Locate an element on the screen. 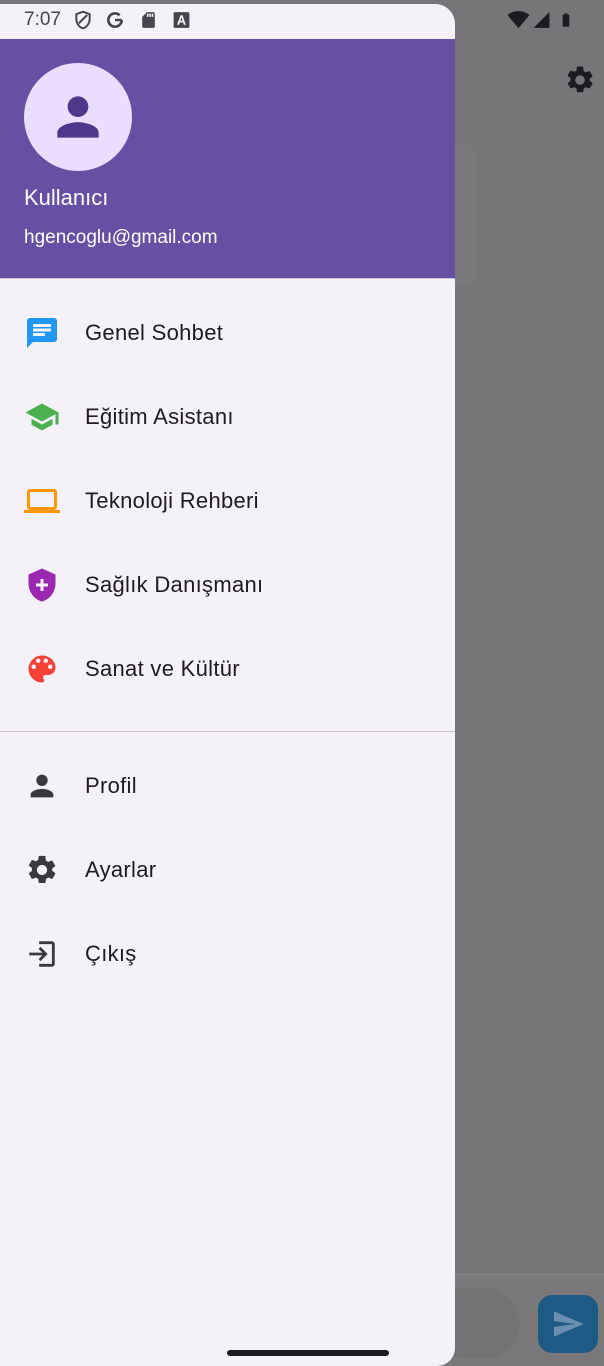 The width and height of the screenshot is (604, 1366). menu-item-profil: Profil is located at coordinates (227, 786).